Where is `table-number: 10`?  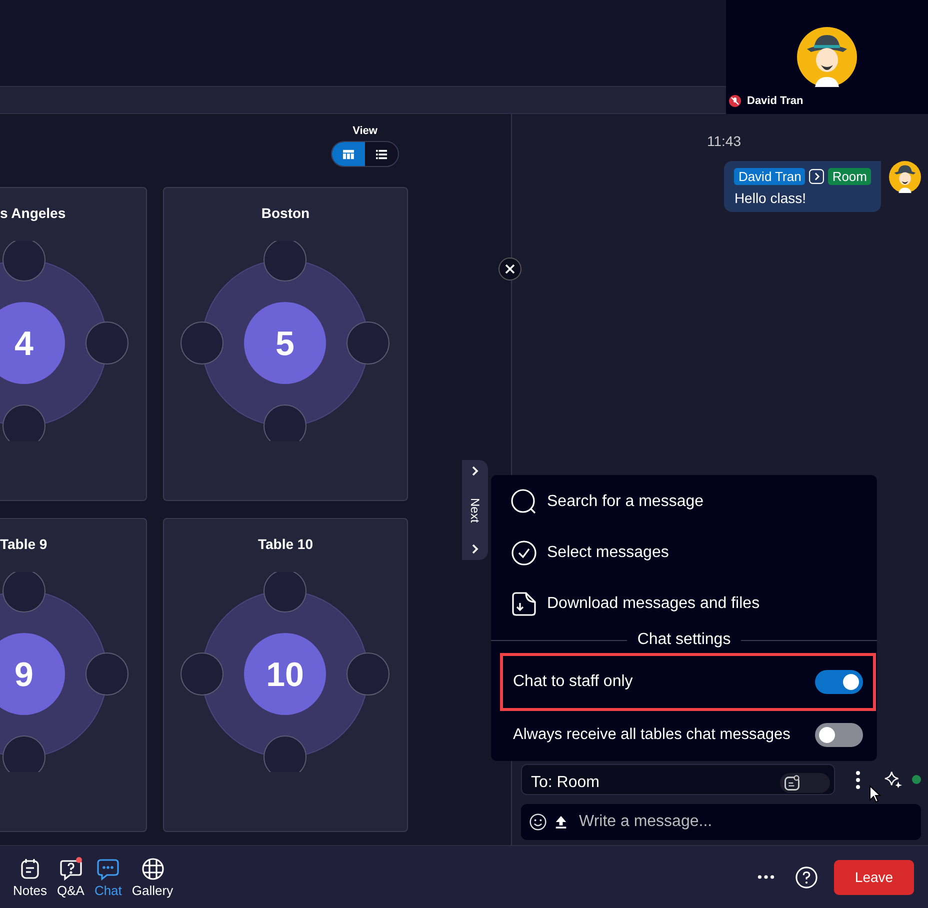 table-number: 10 is located at coordinates (285, 675).